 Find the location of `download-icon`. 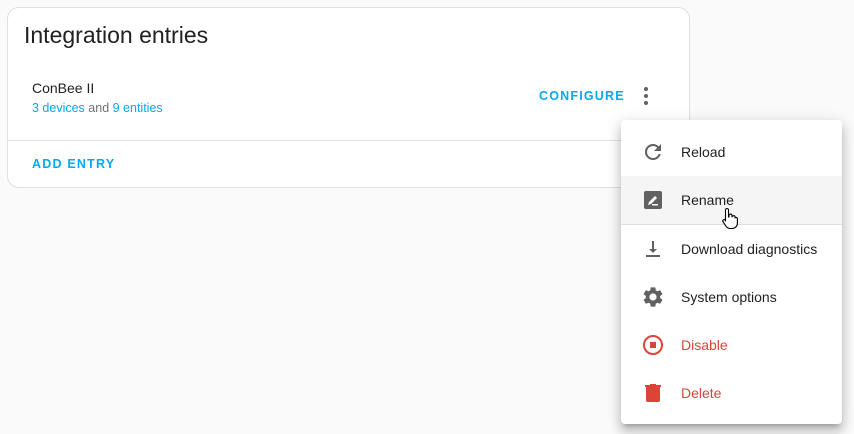

download-icon is located at coordinates (653, 249).